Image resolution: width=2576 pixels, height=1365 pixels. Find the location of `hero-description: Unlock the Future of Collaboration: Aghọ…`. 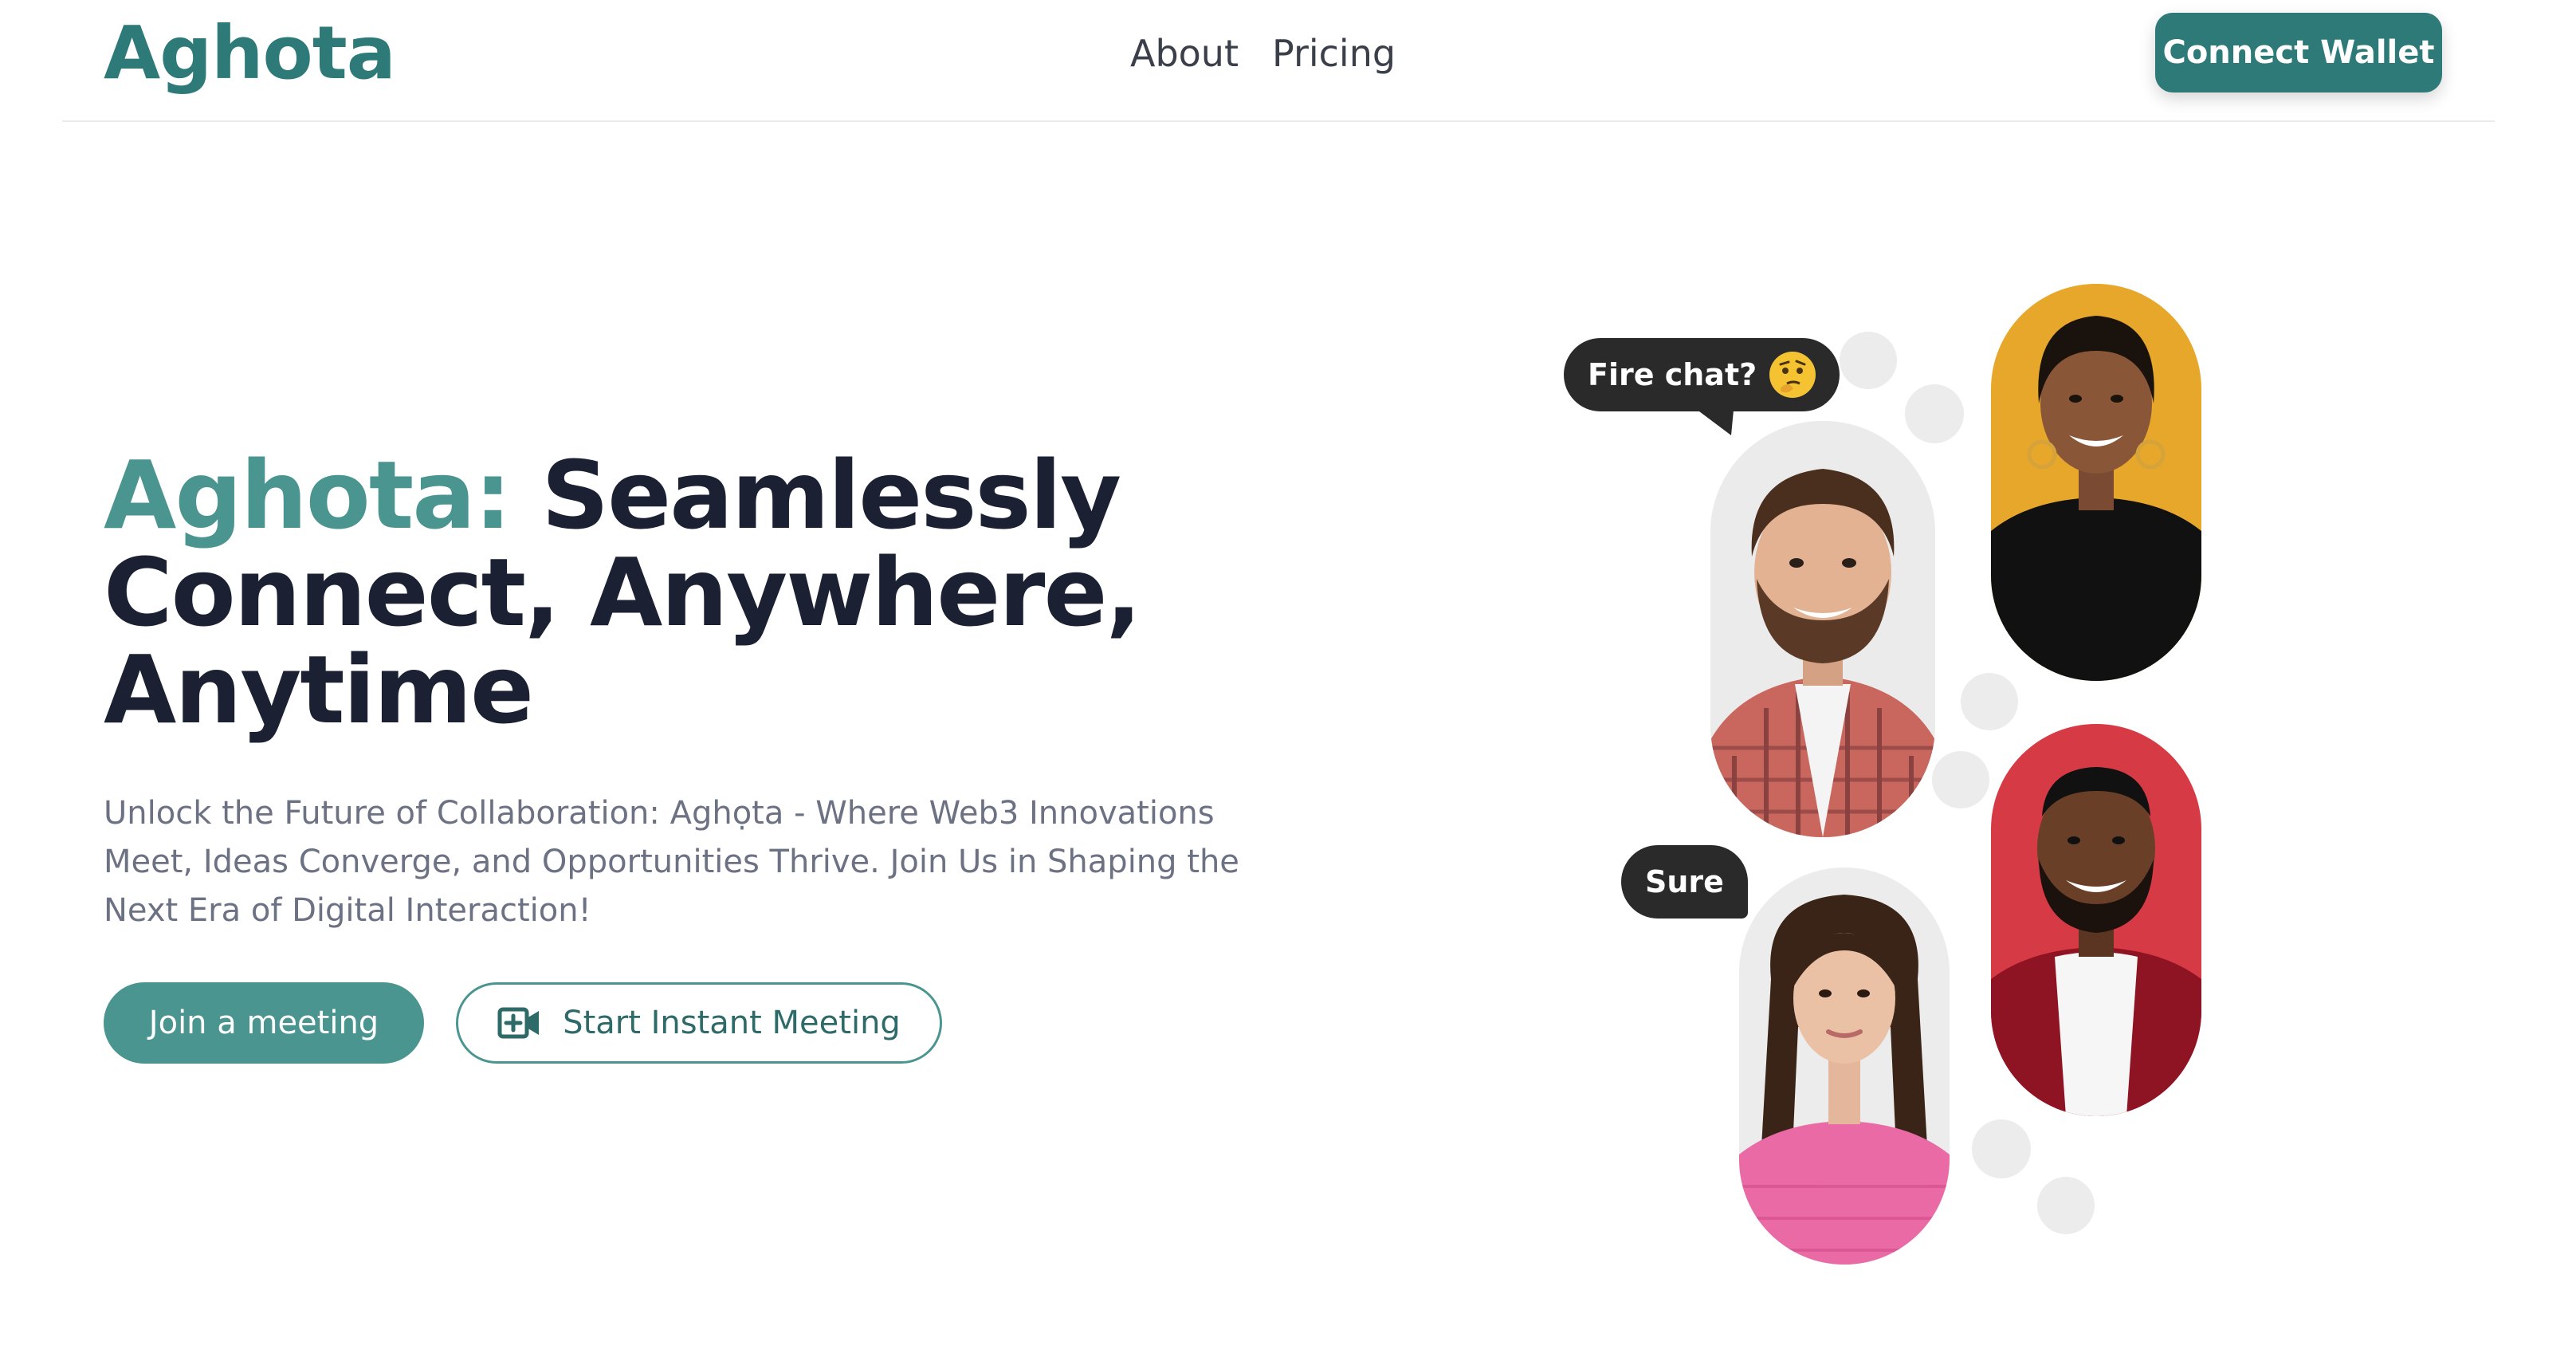

hero-description: Unlock the Future of Collaboration: Aghọ… is located at coordinates (671, 862).